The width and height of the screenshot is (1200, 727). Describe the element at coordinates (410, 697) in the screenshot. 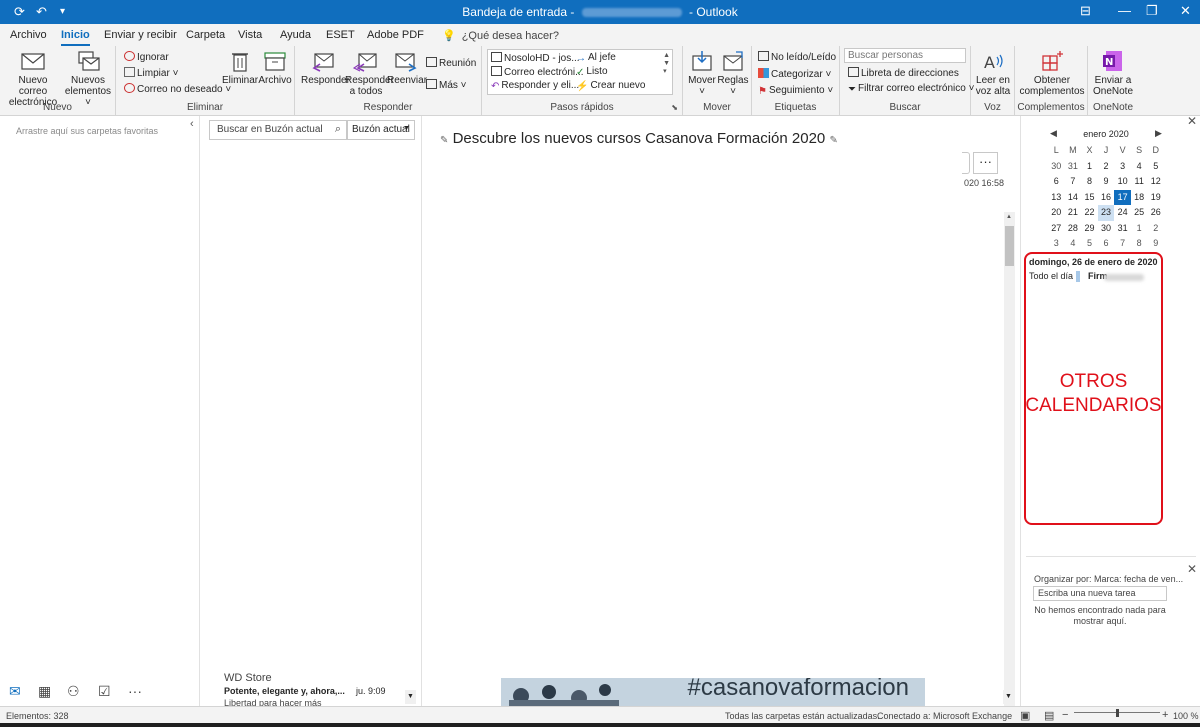

I see `list-scrollbar: ▼` at that location.